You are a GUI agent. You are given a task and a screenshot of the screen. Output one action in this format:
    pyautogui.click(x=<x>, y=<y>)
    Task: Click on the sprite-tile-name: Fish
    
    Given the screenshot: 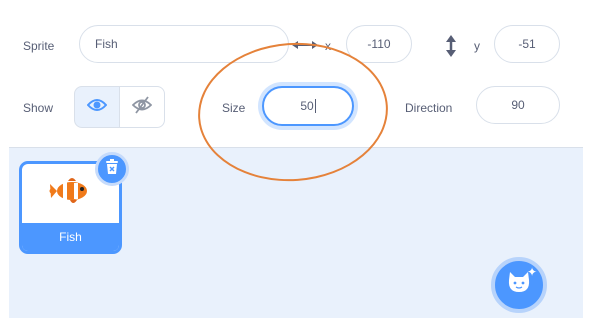 What is the action you would take?
    pyautogui.click(x=70, y=237)
    